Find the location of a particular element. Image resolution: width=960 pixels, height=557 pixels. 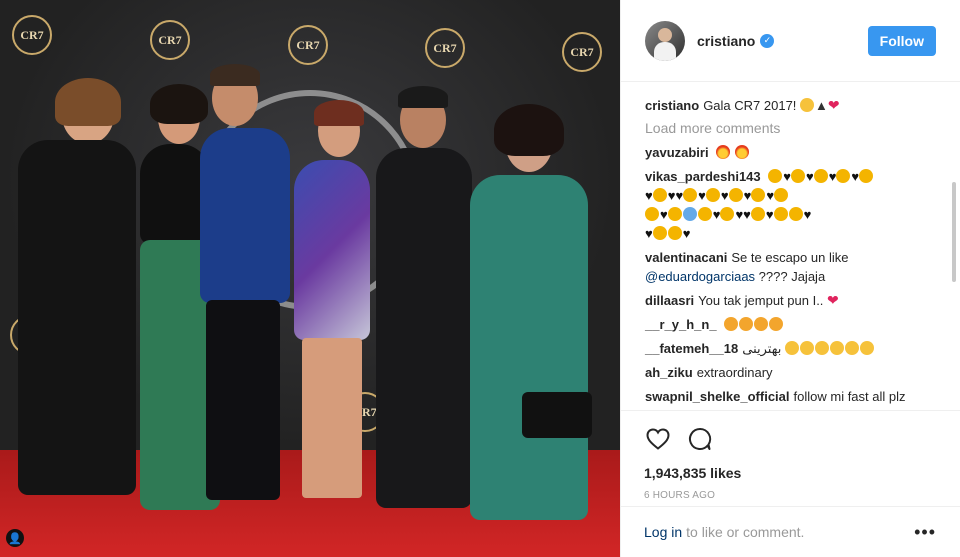

post-actions: 1,943,835 likes 6 HOURS AGO is located at coordinates (790, 455).